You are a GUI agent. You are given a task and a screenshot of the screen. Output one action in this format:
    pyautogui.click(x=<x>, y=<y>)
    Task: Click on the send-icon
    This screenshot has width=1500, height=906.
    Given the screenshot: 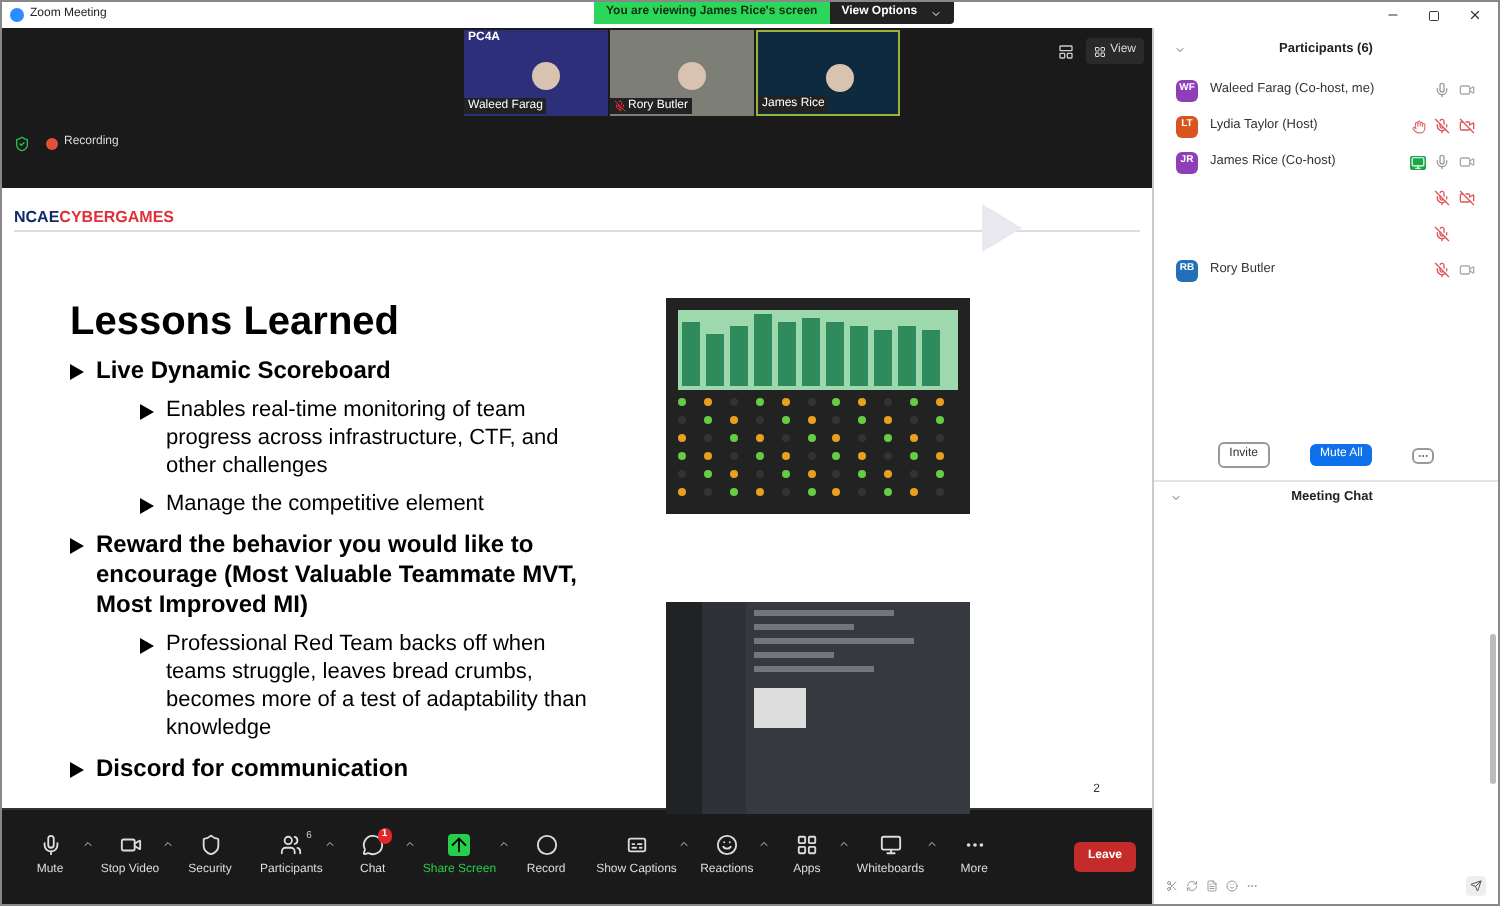 What is the action you would take?
    pyautogui.click(x=1476, y=886)
    